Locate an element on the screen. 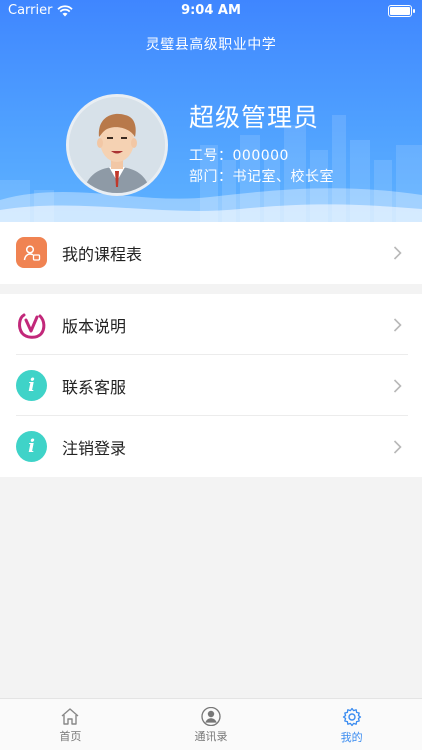 The image size is (422, 750). user-name: 超级管理员 is located at coordinates (254, 117).